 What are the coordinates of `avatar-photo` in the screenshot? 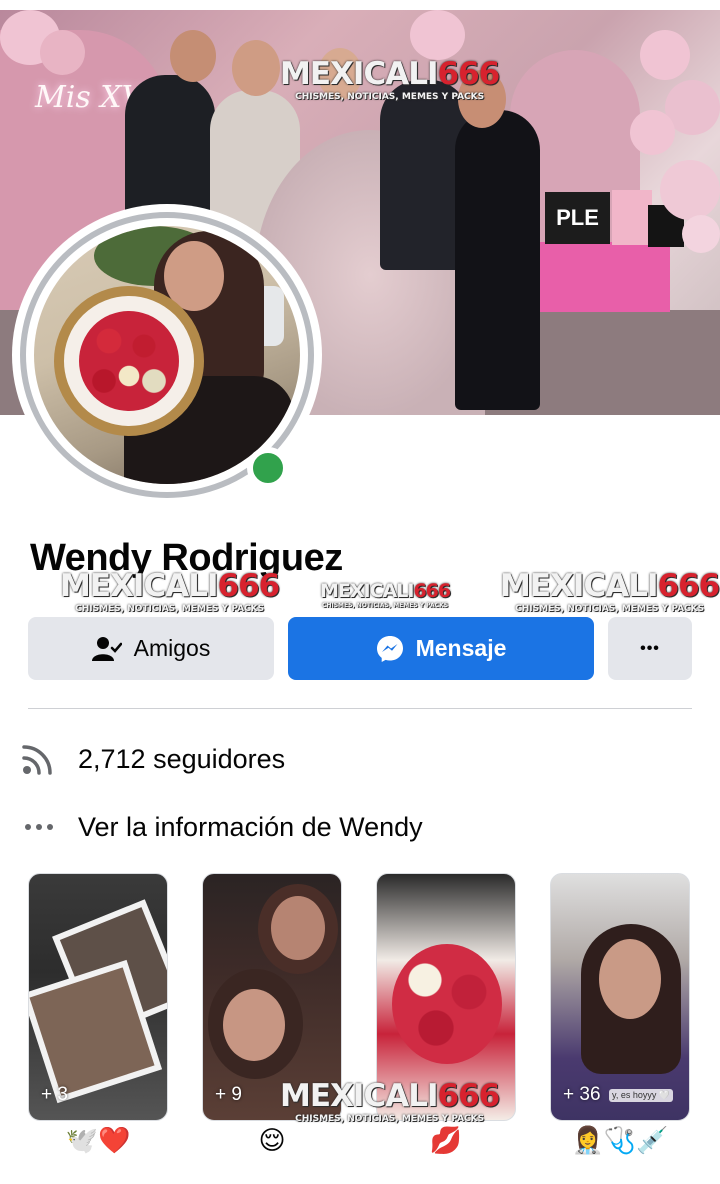 It's located at (167, 355).